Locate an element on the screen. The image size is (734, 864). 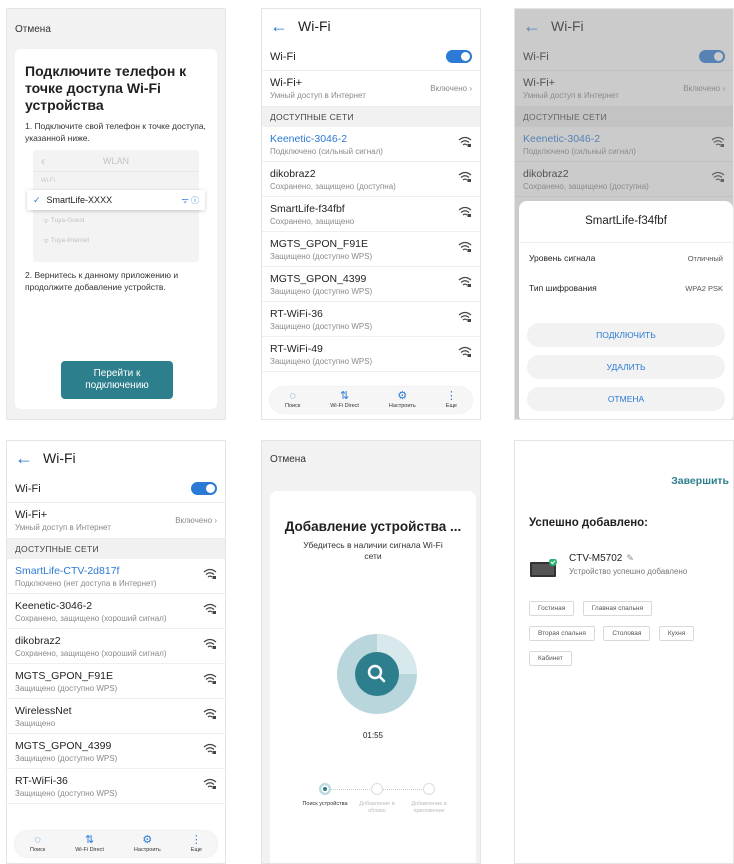
cancel-button: ОТМЕНА is located at coordinates (626, 399).